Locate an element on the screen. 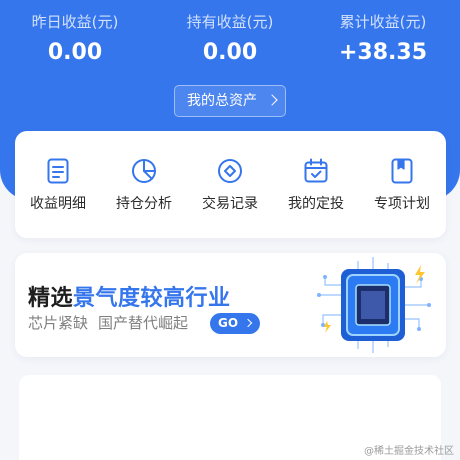 The height and width of the screenshot is (460, 460). go-button: GO is located at coordinates (235, 323).